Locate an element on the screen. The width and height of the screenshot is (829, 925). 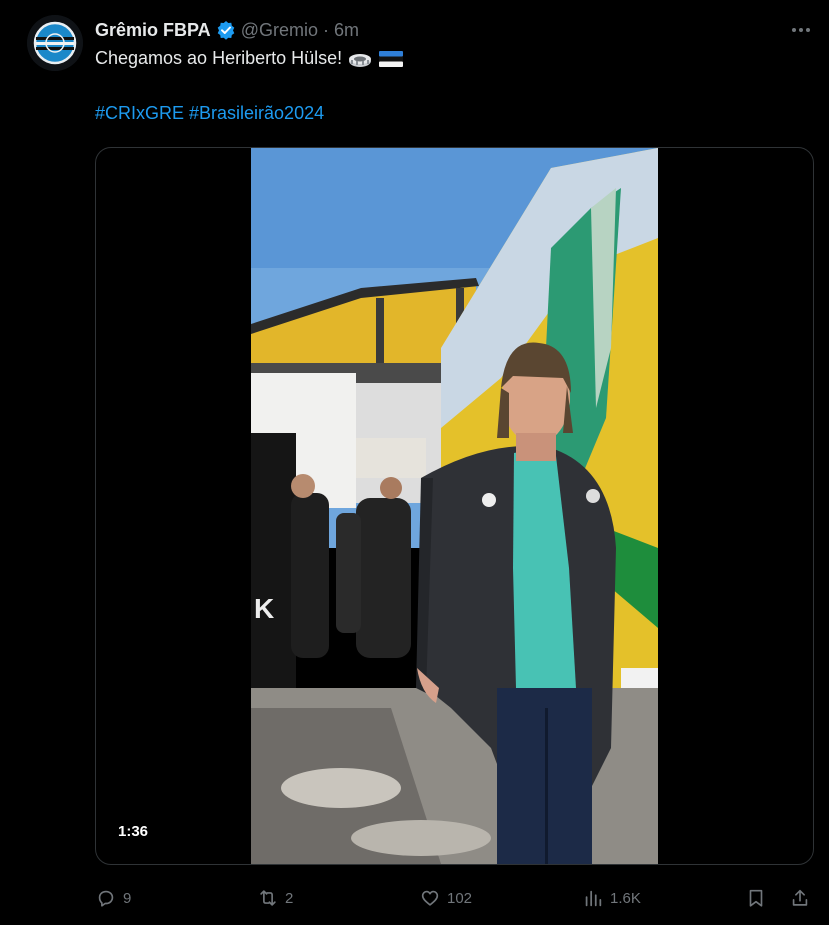
like-button: 102 is located at coordinates (445, 898).